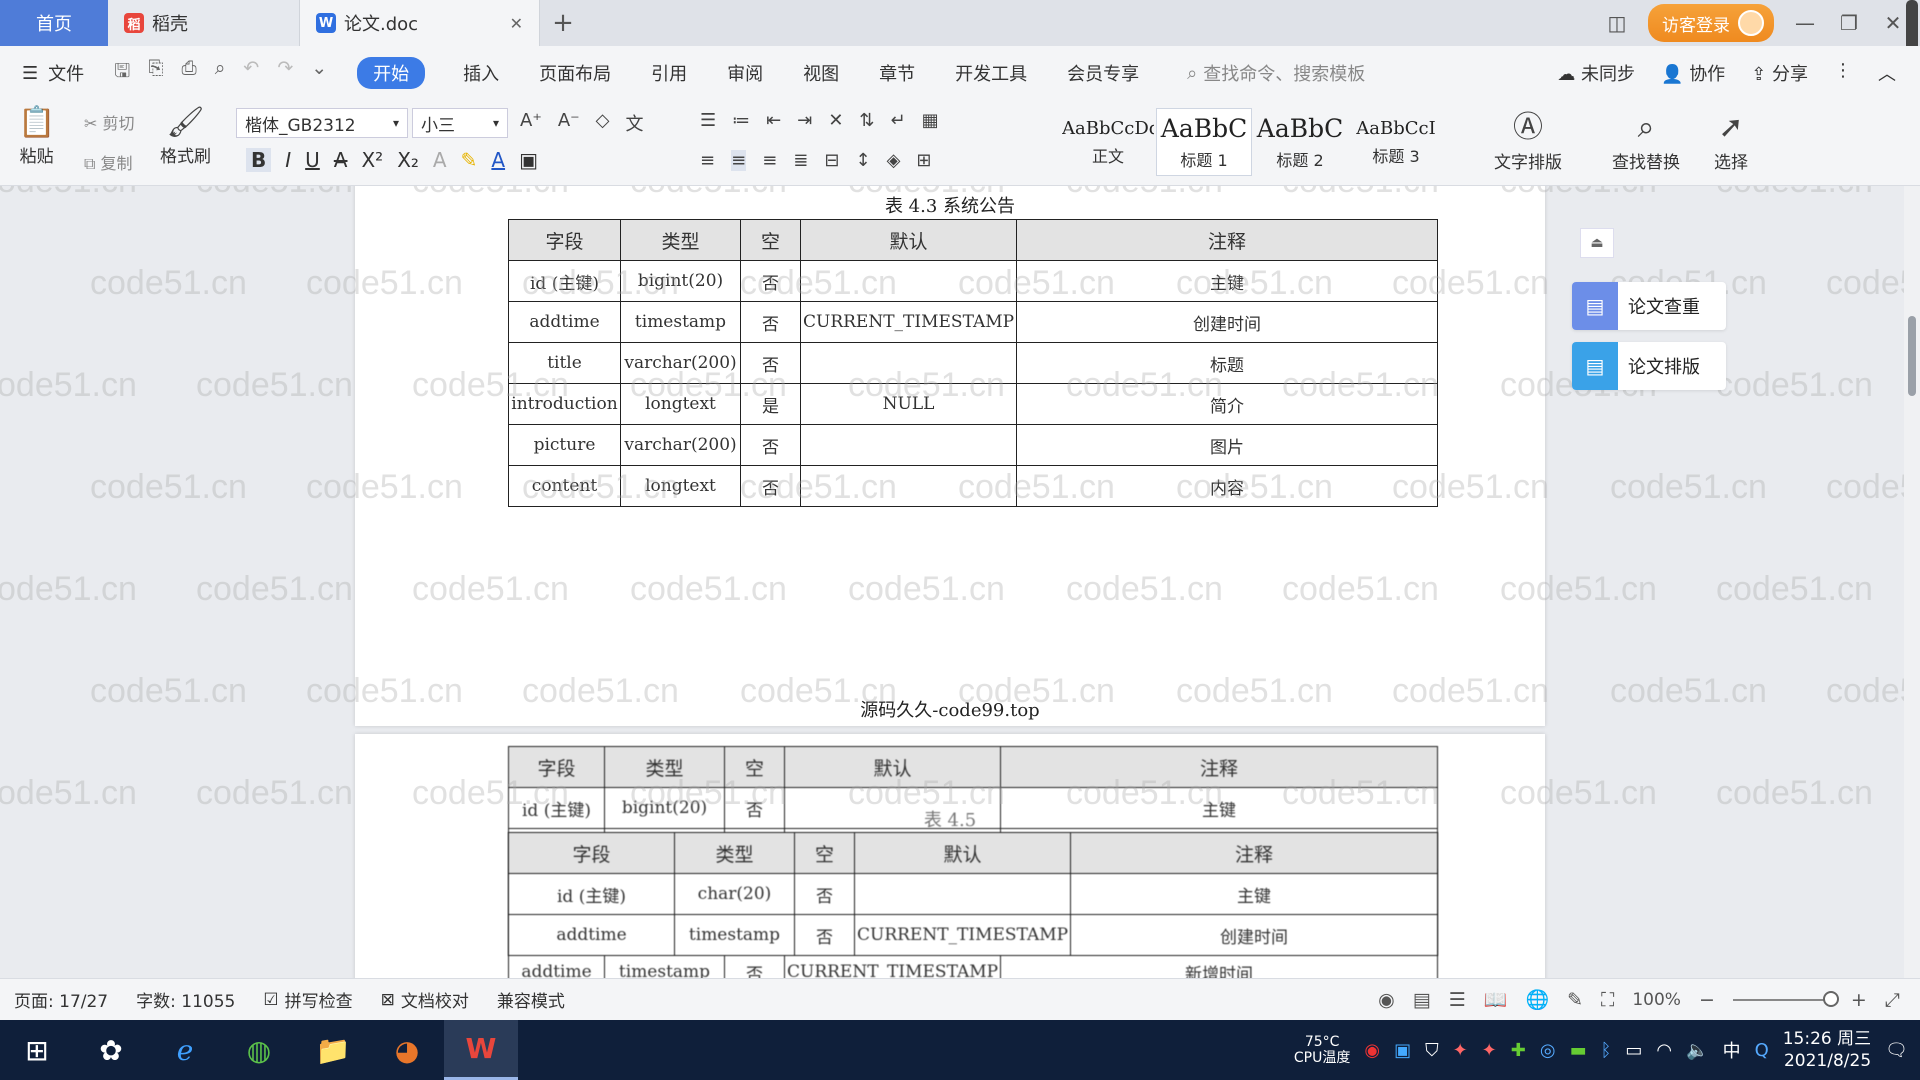 The height and width of the screenshot is (1080, 1920). I want to click on borders-icon: ⊞, so click(923, 160).